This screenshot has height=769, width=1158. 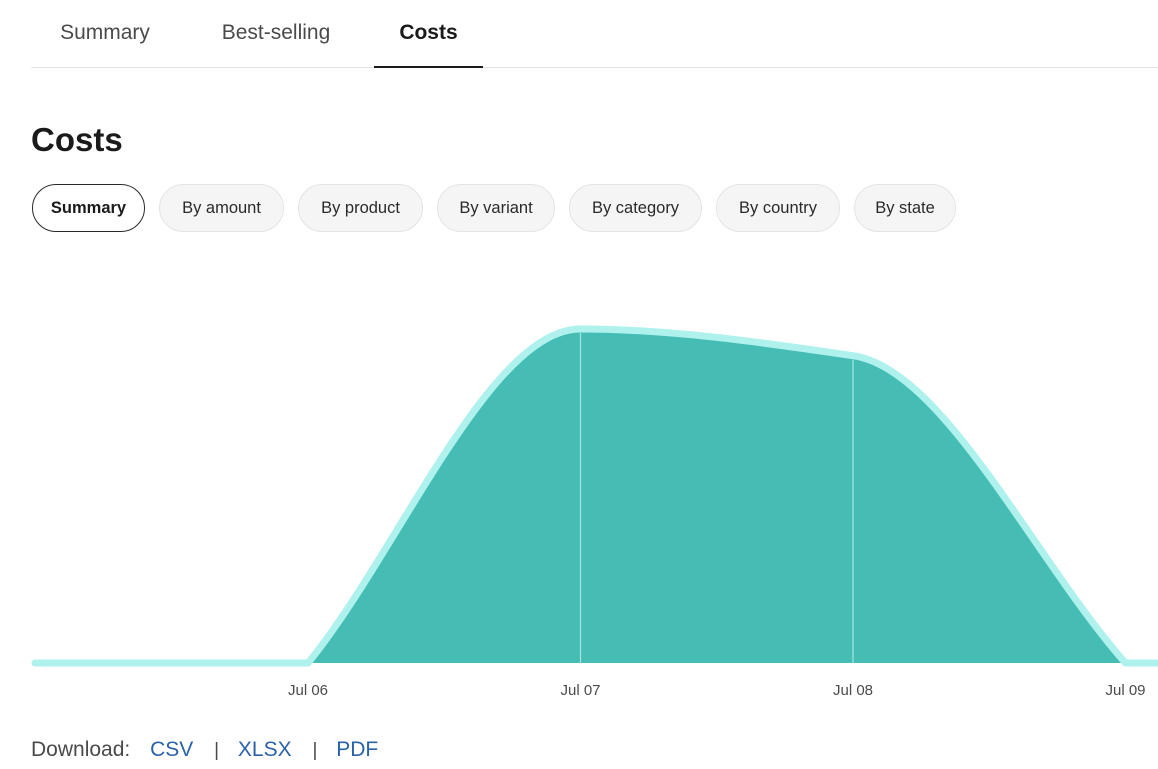 I want to click on download-label: Download:, so click(x=81, y=749).